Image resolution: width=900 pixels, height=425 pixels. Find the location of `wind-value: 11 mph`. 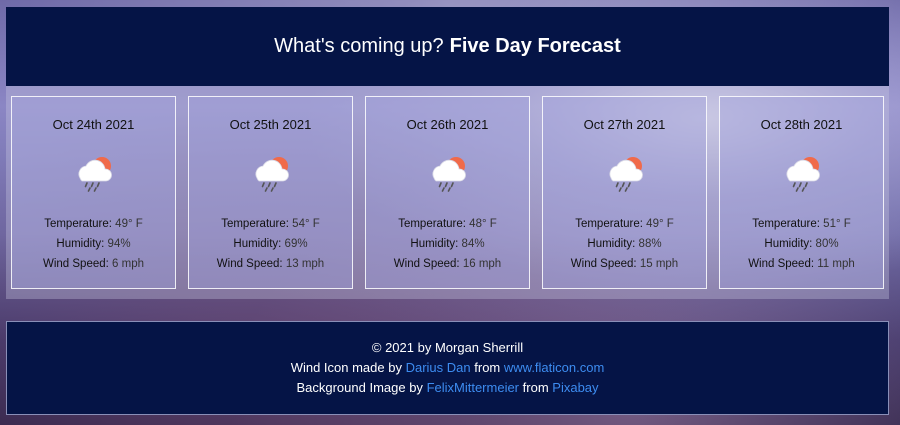

wind-value: 11 mph is located at coordinates (836, 264).